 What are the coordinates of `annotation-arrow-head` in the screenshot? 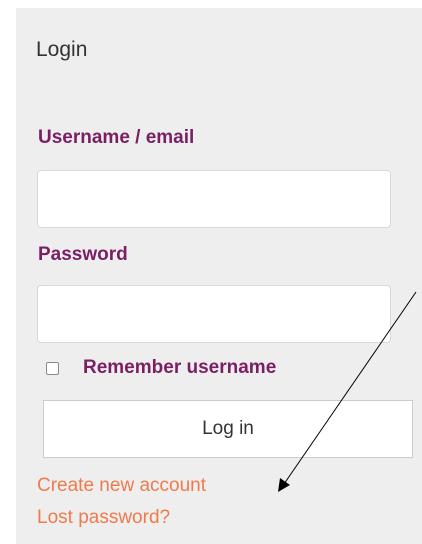 It's located at (284, 485).